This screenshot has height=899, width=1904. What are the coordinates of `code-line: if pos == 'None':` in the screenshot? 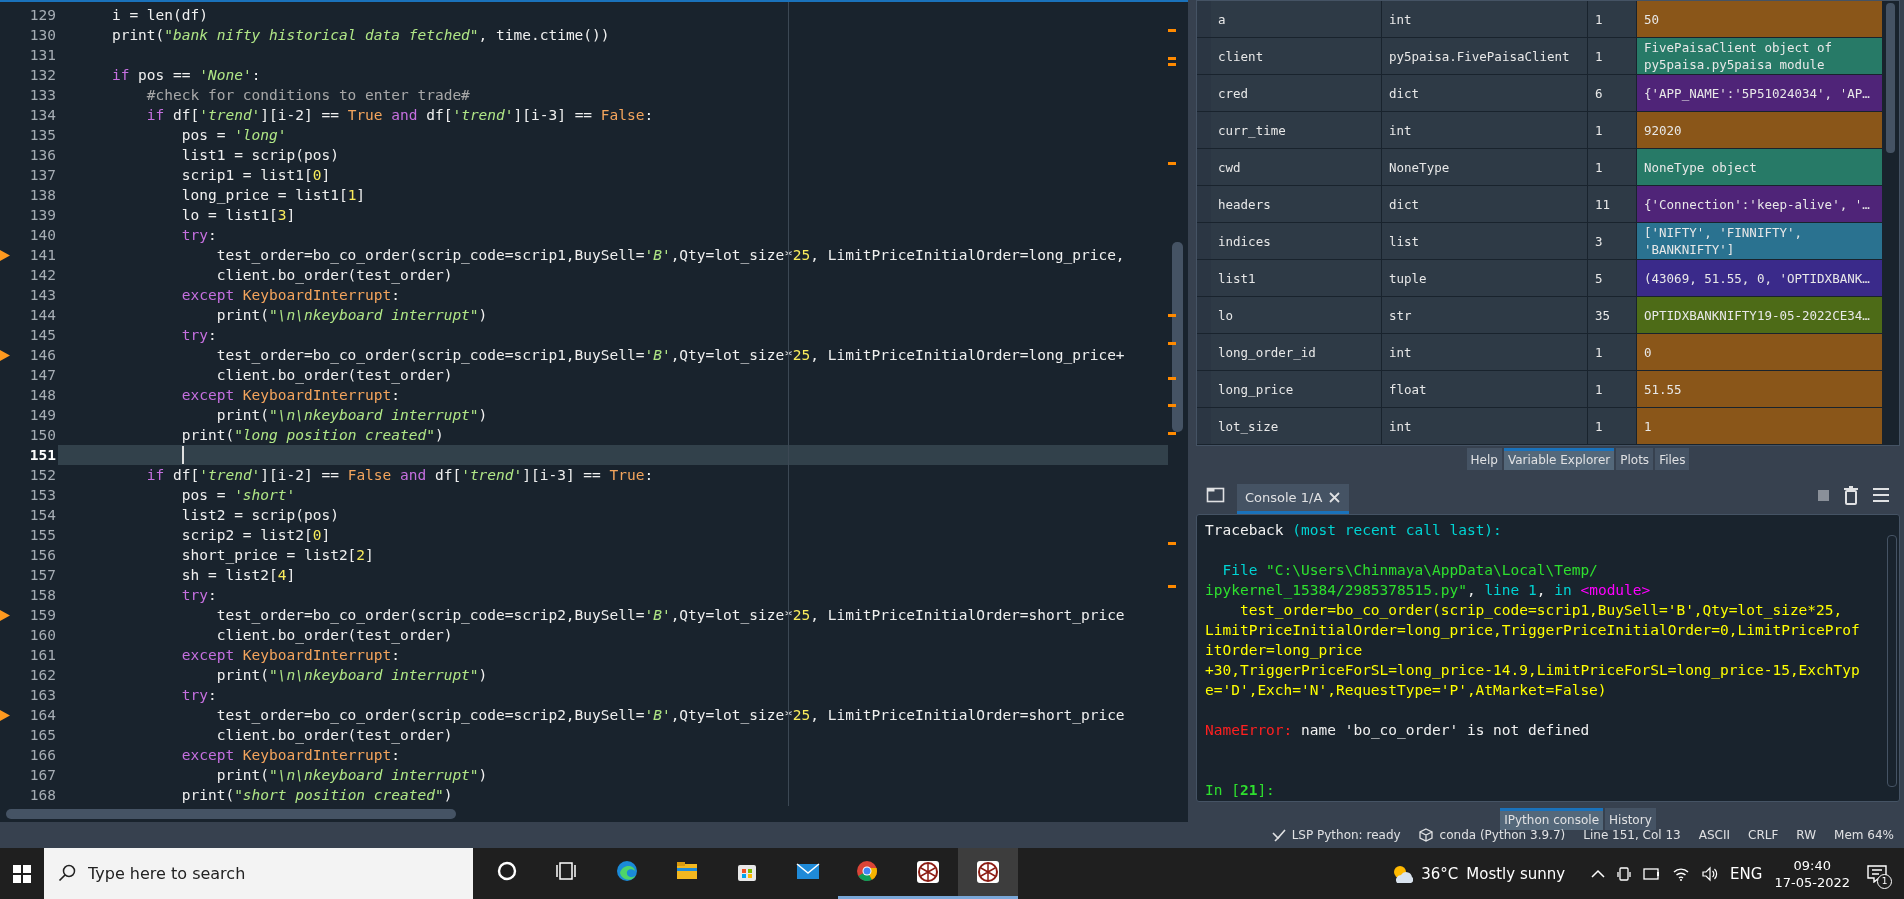 It's located at (186, 75).